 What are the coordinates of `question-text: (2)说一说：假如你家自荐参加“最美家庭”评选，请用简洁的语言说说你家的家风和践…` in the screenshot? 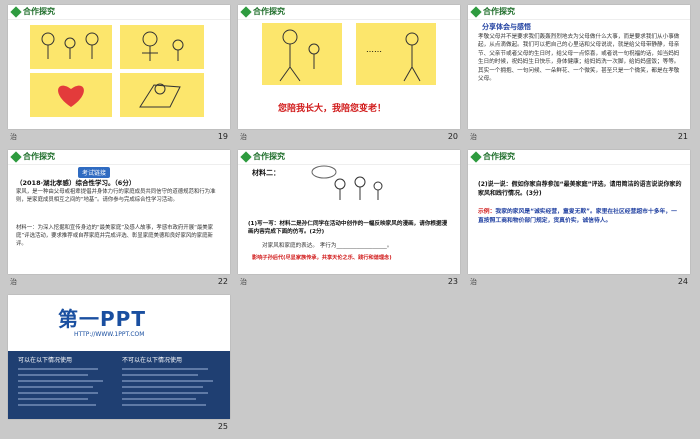 It's located at (580, 189).